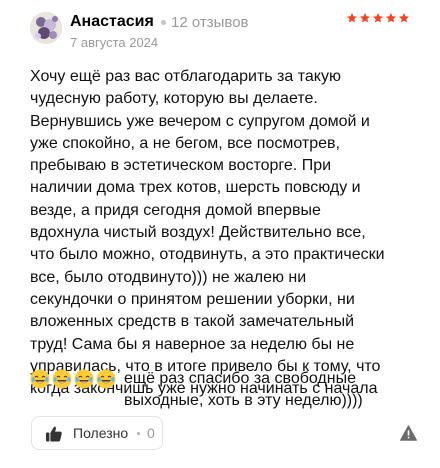  I want to click on avatar, so click(46, 28).